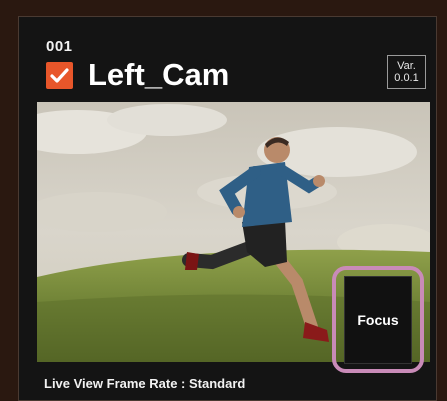 This screenshot has width=447, height=401. What do you see at coordinates (145, 383) in the screenshot?
I see `frame-rate-status: Live View Frame Rate : Standard` at bounding box center [145, 383].